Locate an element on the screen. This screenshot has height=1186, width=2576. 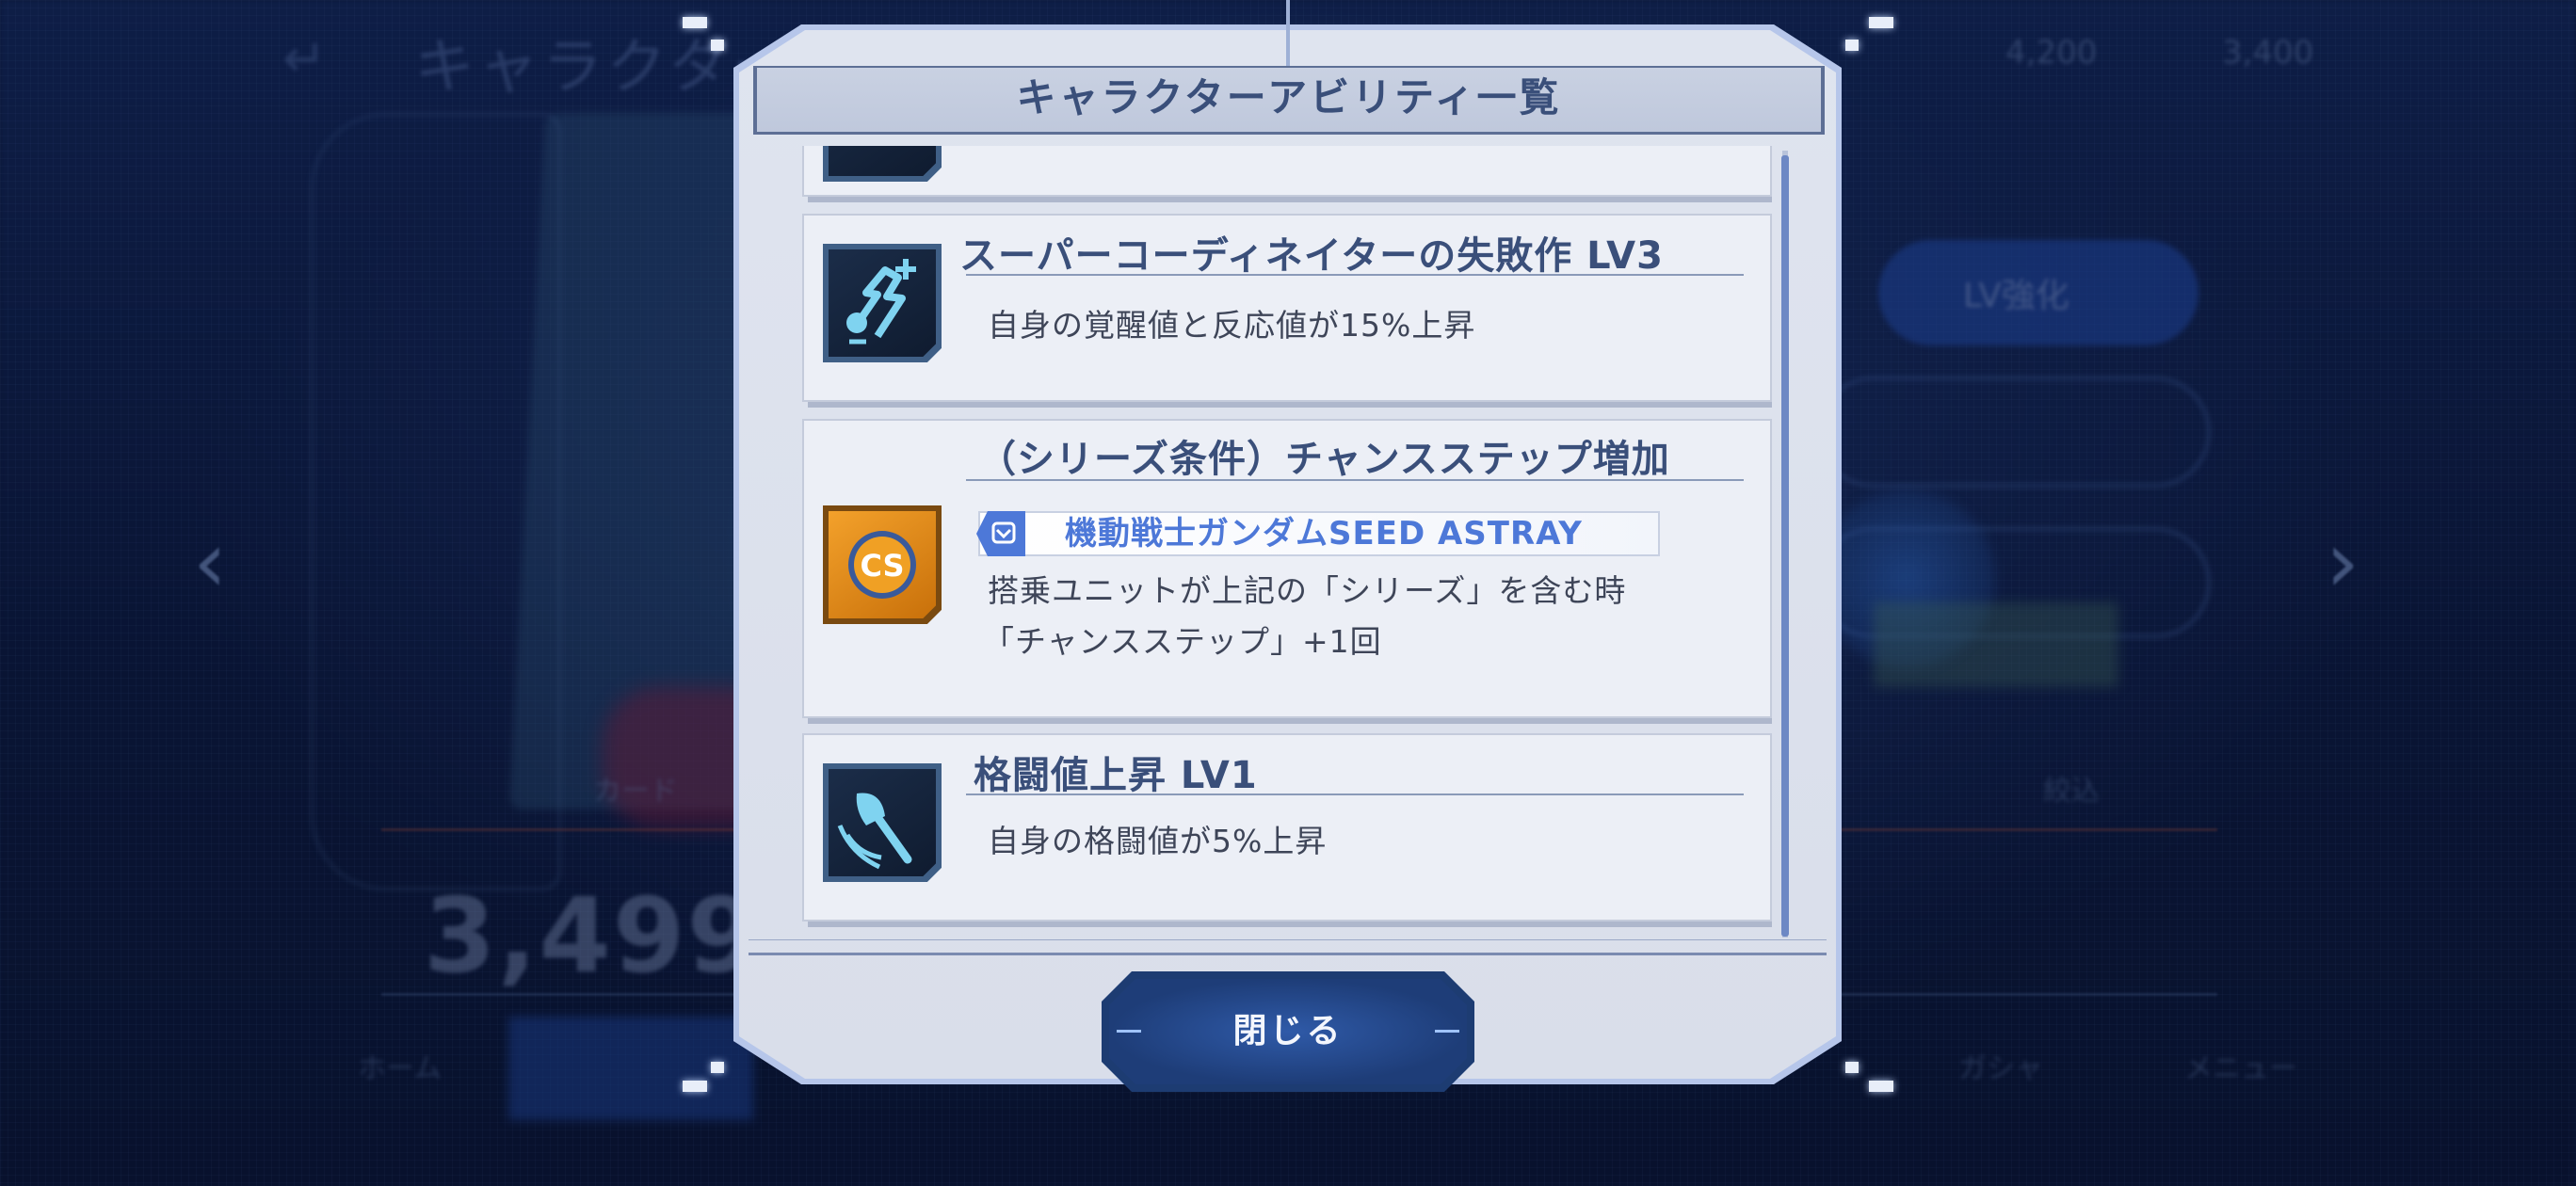
ability-title: （シリーズ条件）チャンスステップ増加 is located at coordinates (1324, 459).